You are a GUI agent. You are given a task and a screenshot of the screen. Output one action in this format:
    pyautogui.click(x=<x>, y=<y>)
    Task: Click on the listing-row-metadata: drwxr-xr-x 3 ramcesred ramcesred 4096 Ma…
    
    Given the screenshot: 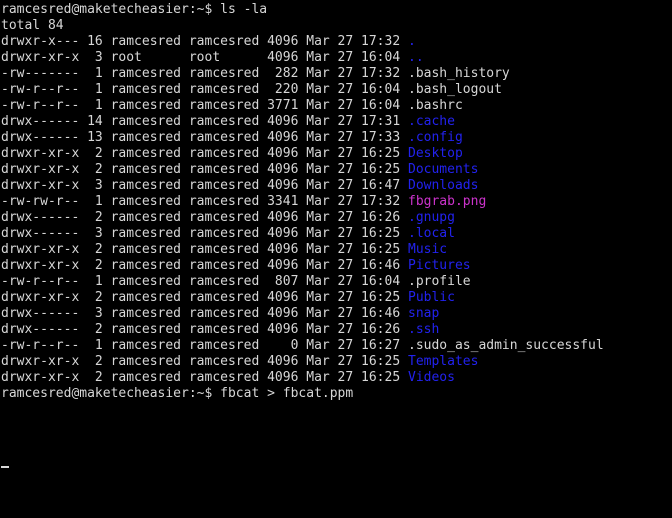 What is the action you would take?
    pyautogui.click(x=204, y=185)
    